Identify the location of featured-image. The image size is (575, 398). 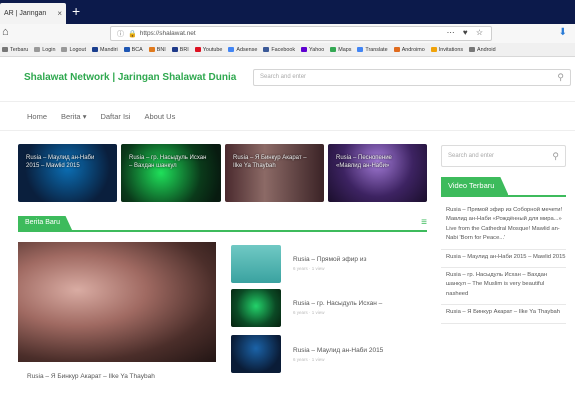
(117, 302).